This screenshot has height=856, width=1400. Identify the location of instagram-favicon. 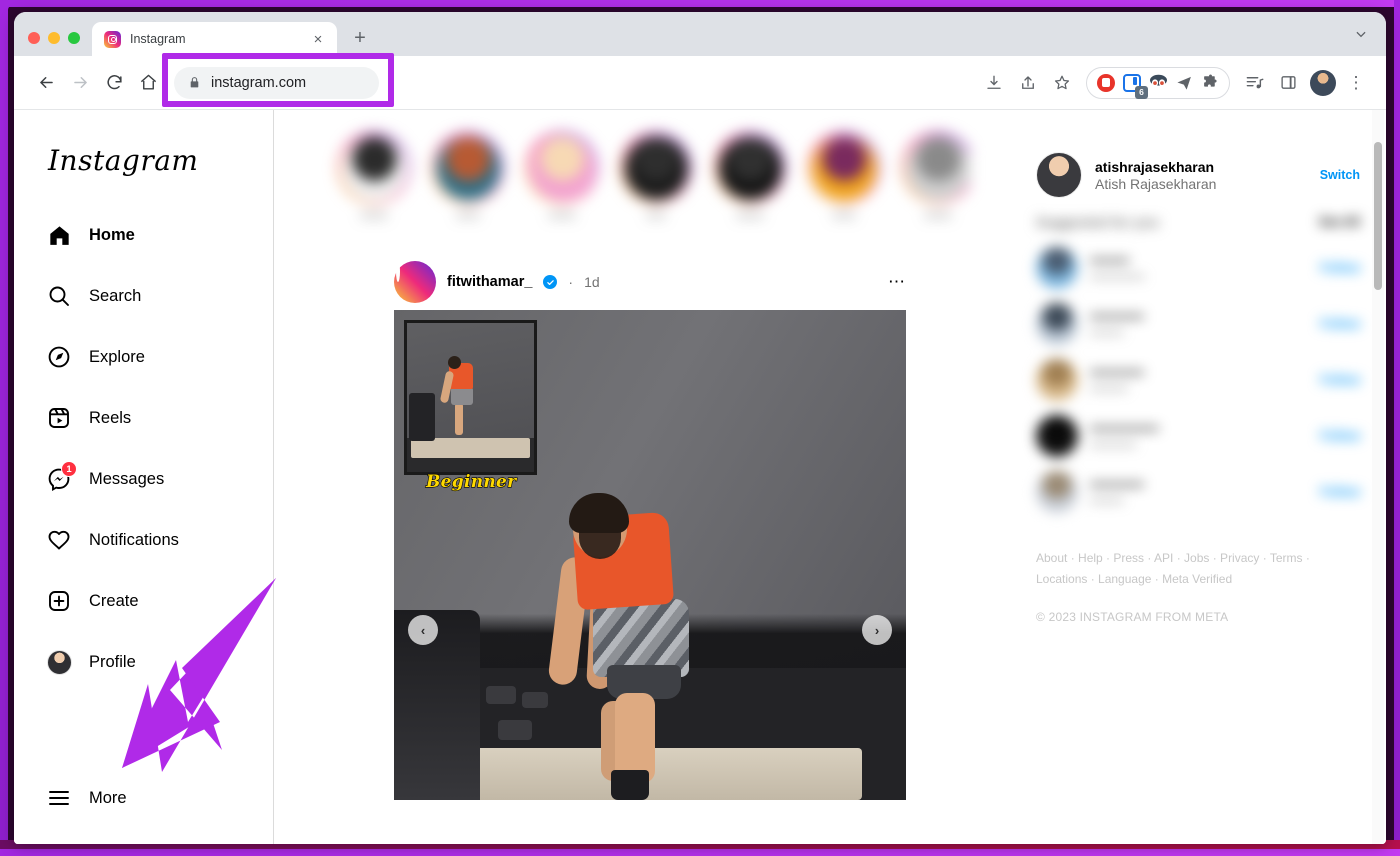
(112, 39).